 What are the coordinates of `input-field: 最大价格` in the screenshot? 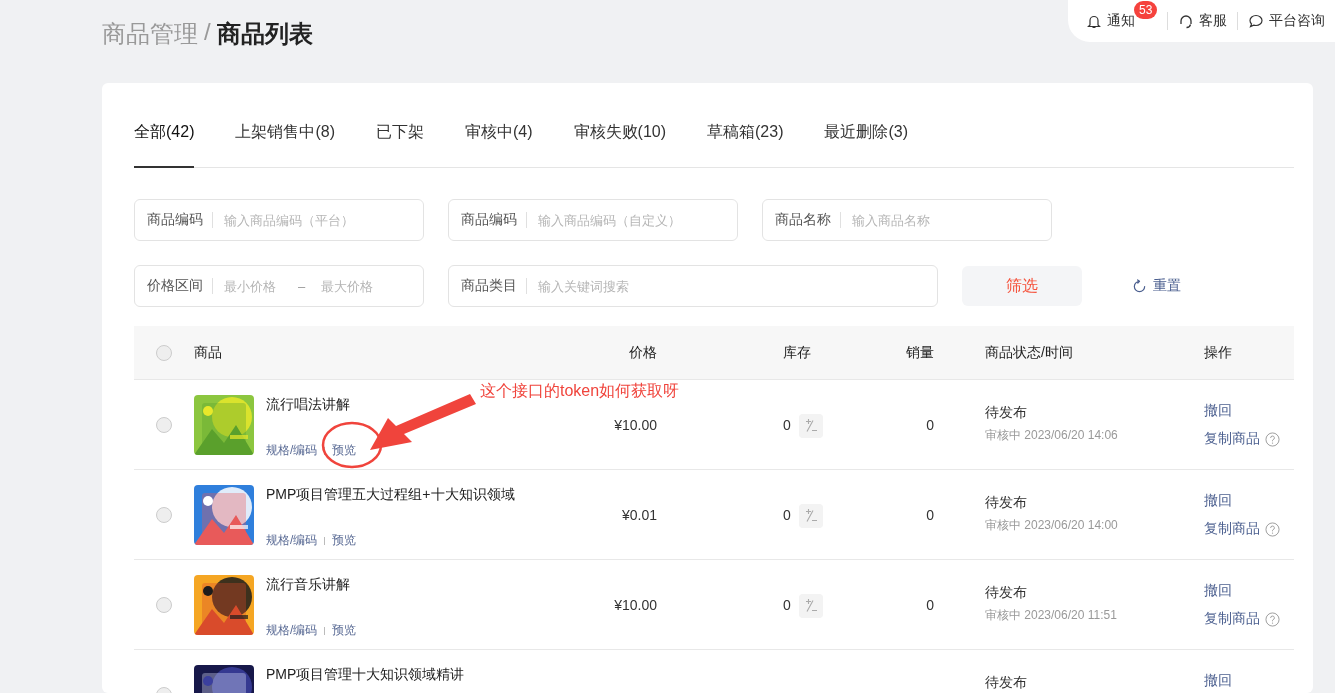 It's located at (353, 286).